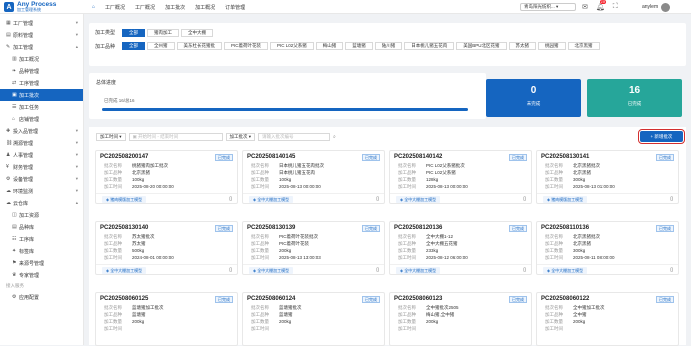 Image resolution: width=691 pixels, height=346 pixels. I want to click on sidebar-item: ✚ 投入品管理 ▾, so click(41, 131).